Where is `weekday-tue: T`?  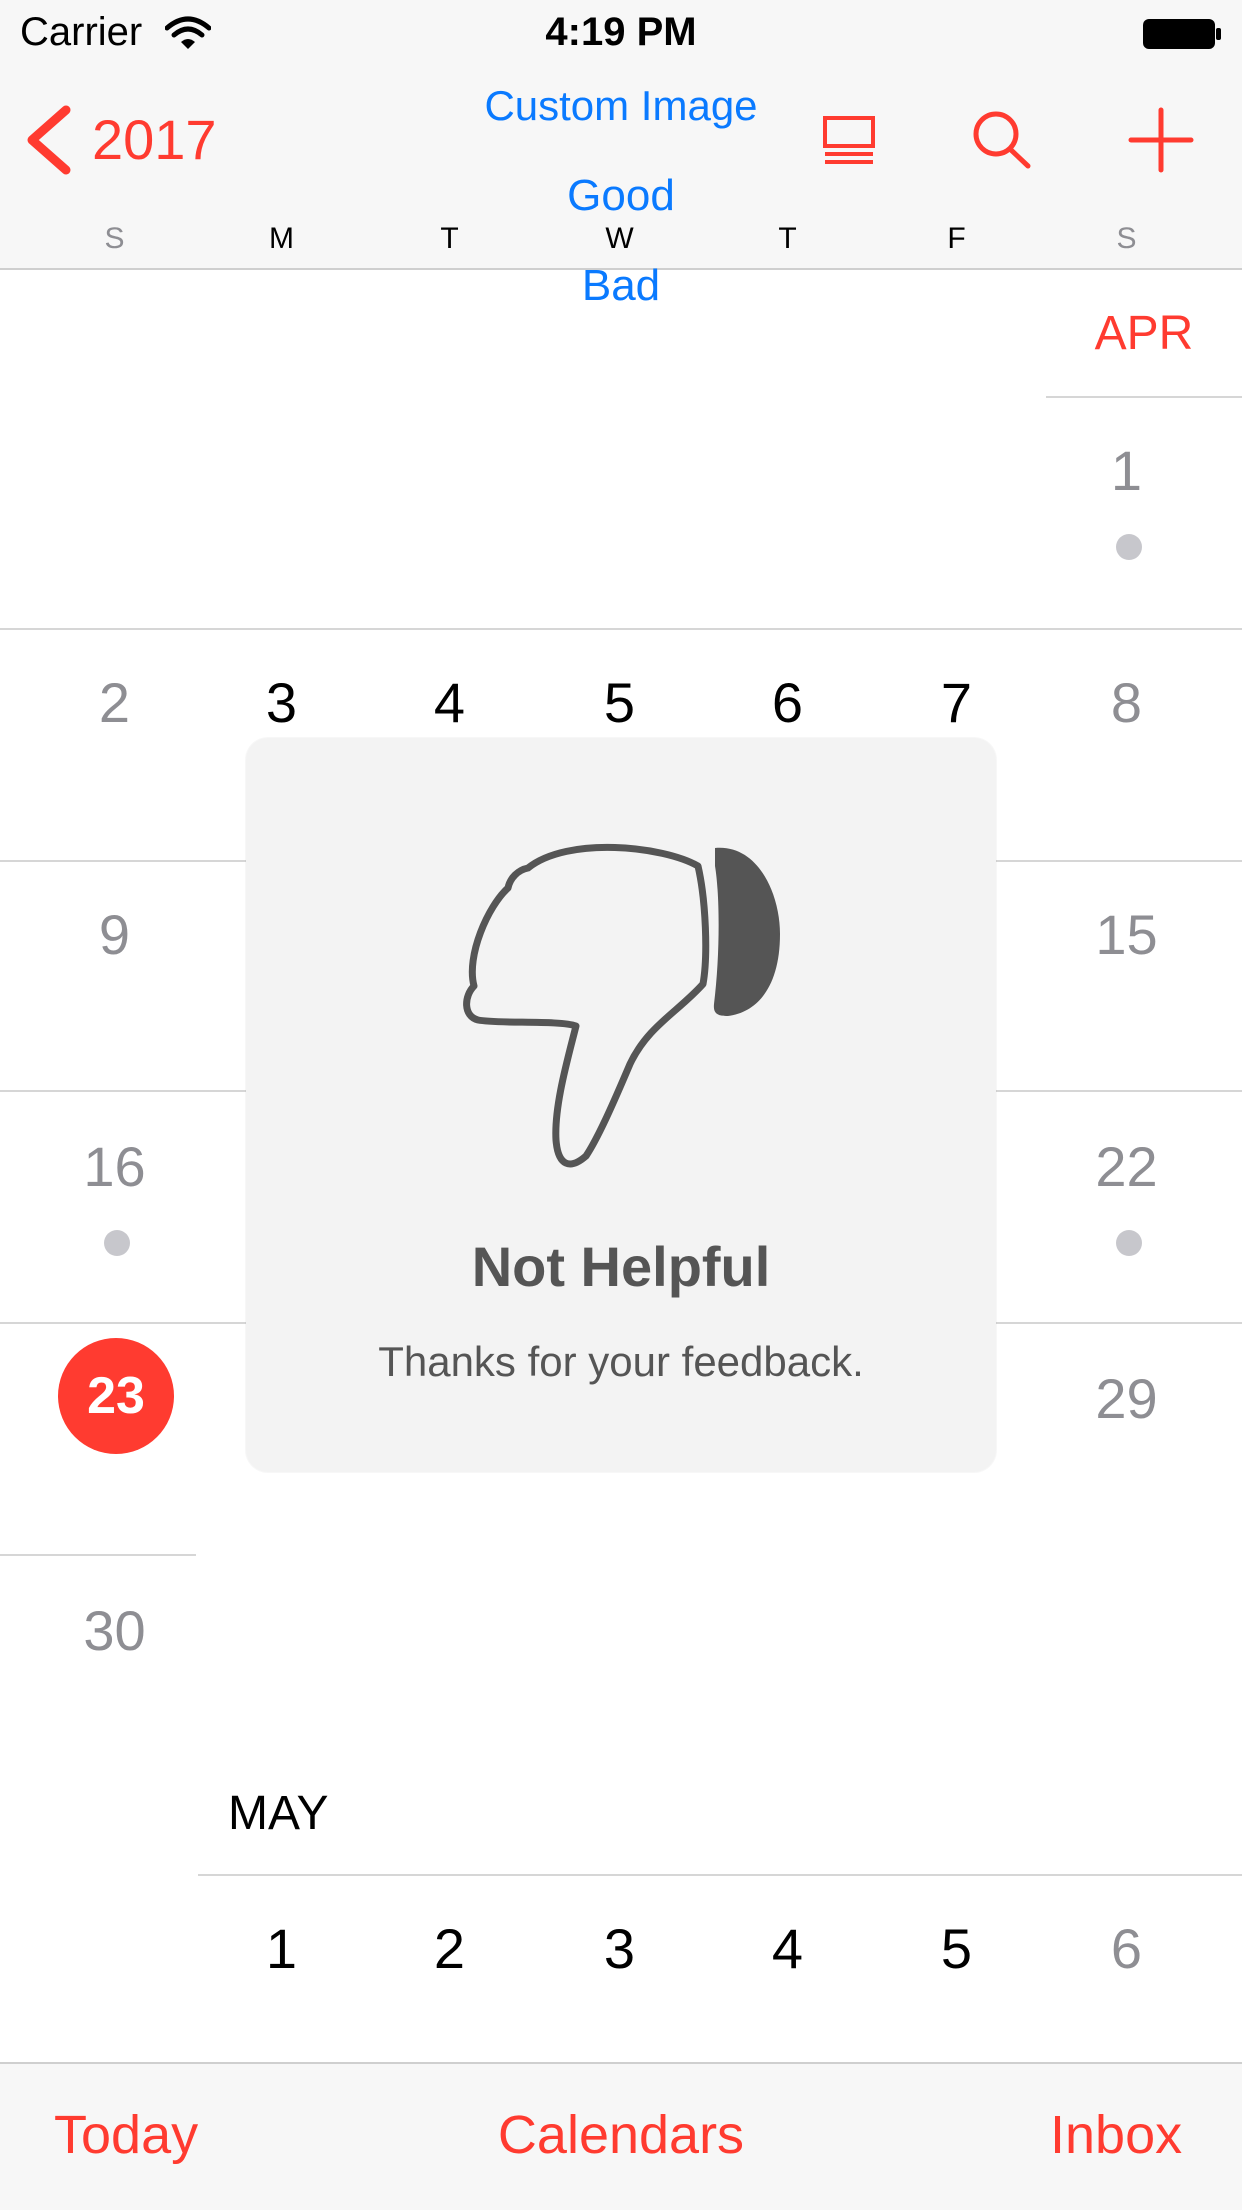
weekday-tue: T is located at coordinates (449, 238).